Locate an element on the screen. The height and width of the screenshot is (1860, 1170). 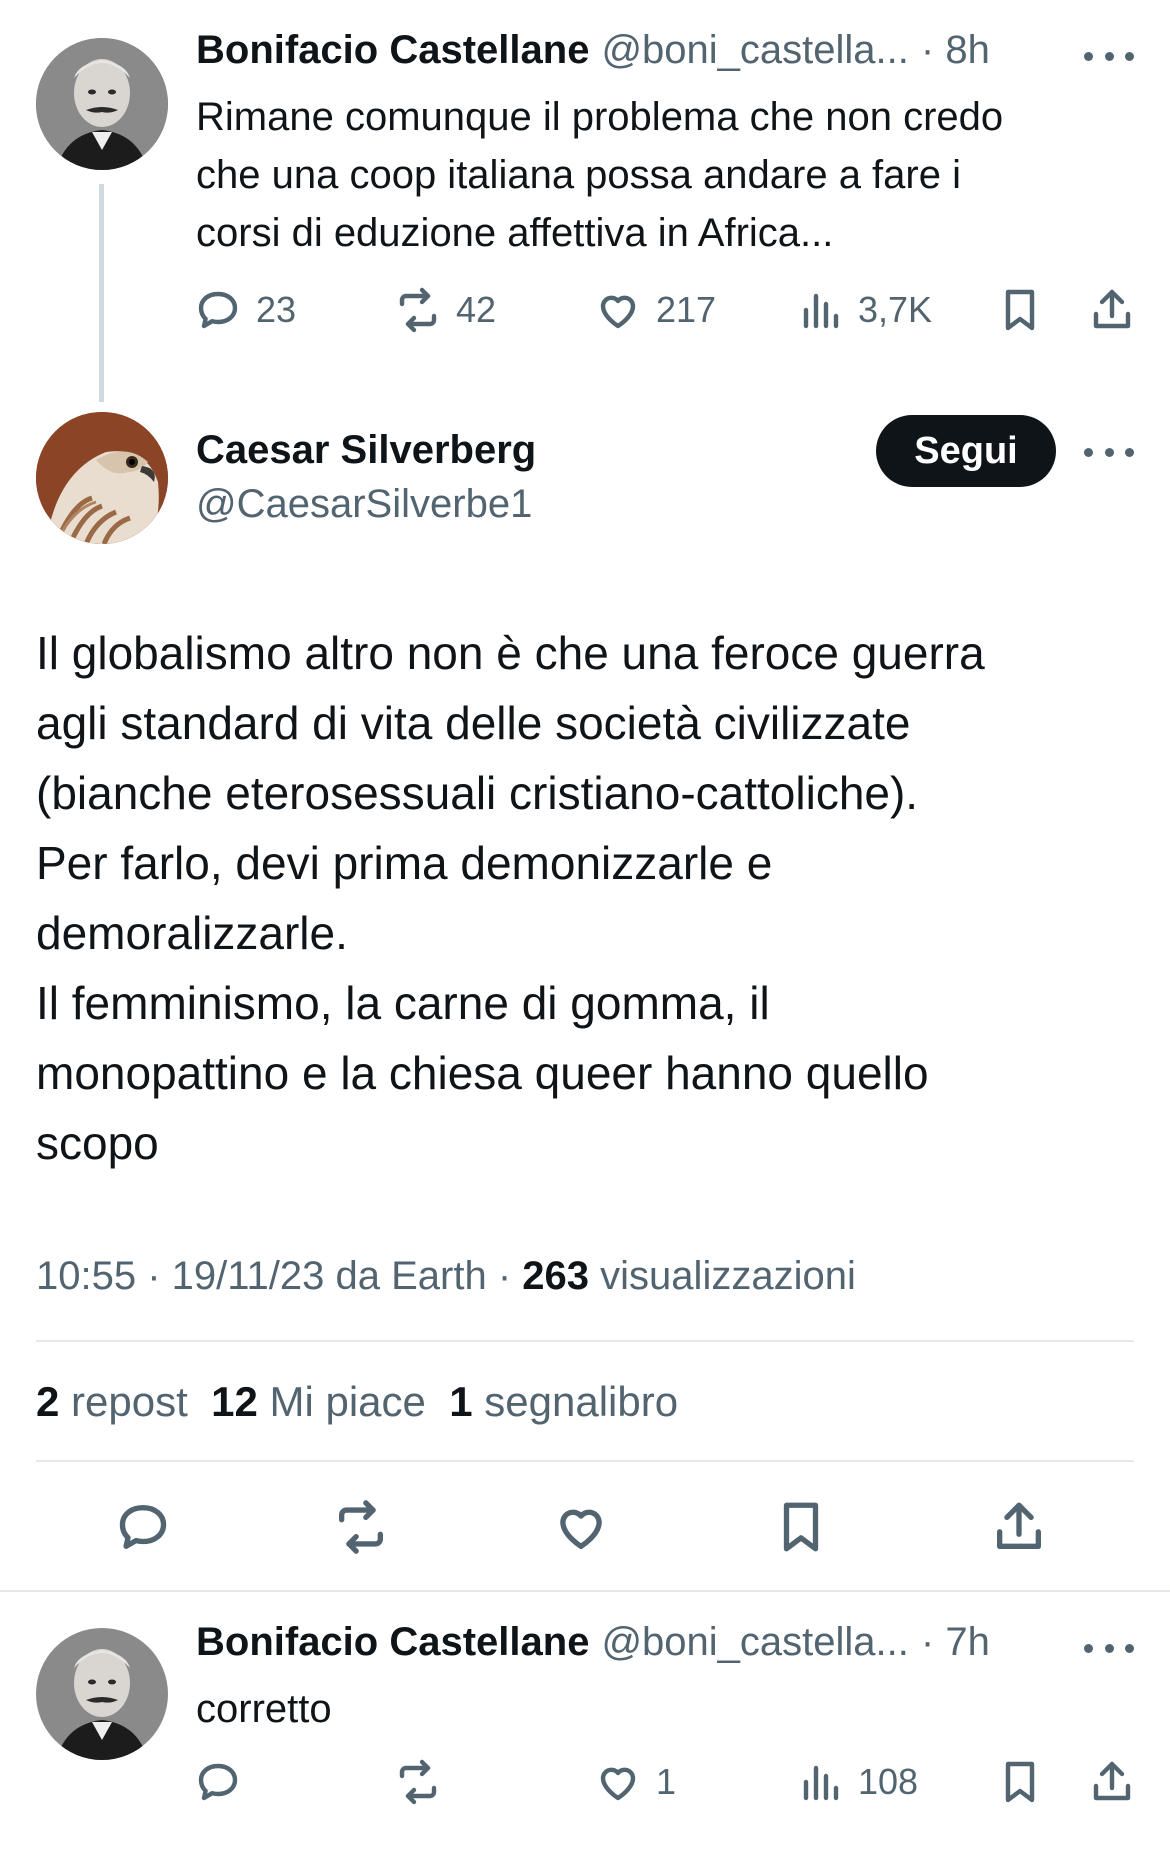
tweet-date-source: · 19/11/23 da Earth · is located at coordinates (329, 1276).